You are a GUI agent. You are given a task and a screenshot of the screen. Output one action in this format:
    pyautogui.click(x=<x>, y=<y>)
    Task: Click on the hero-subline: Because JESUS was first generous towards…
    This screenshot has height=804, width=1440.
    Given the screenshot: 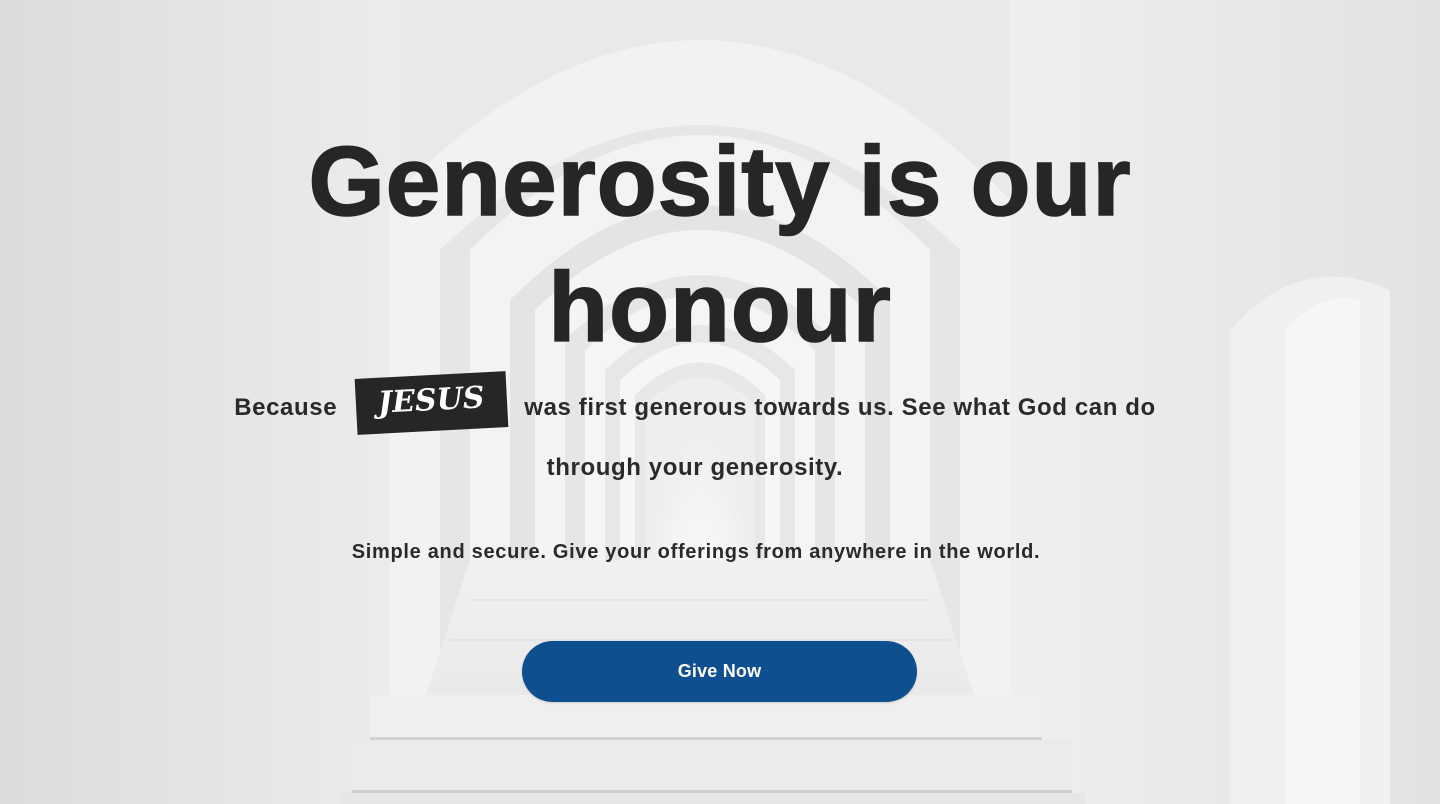 What is the action you would take?
    pyautogui.click(x=695, y=434)
    